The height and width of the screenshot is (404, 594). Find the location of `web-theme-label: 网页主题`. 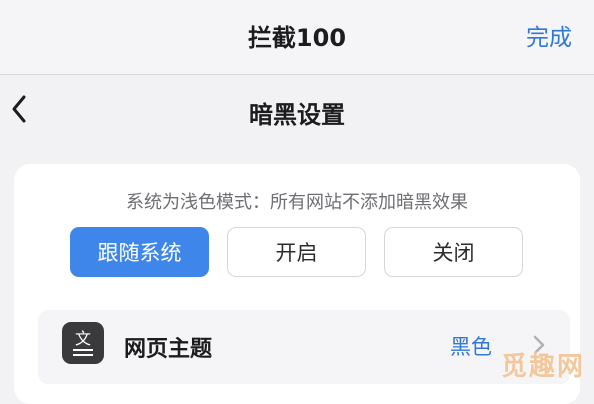

web-theme-label: 网页主题 is located at coordinates (168, 349).